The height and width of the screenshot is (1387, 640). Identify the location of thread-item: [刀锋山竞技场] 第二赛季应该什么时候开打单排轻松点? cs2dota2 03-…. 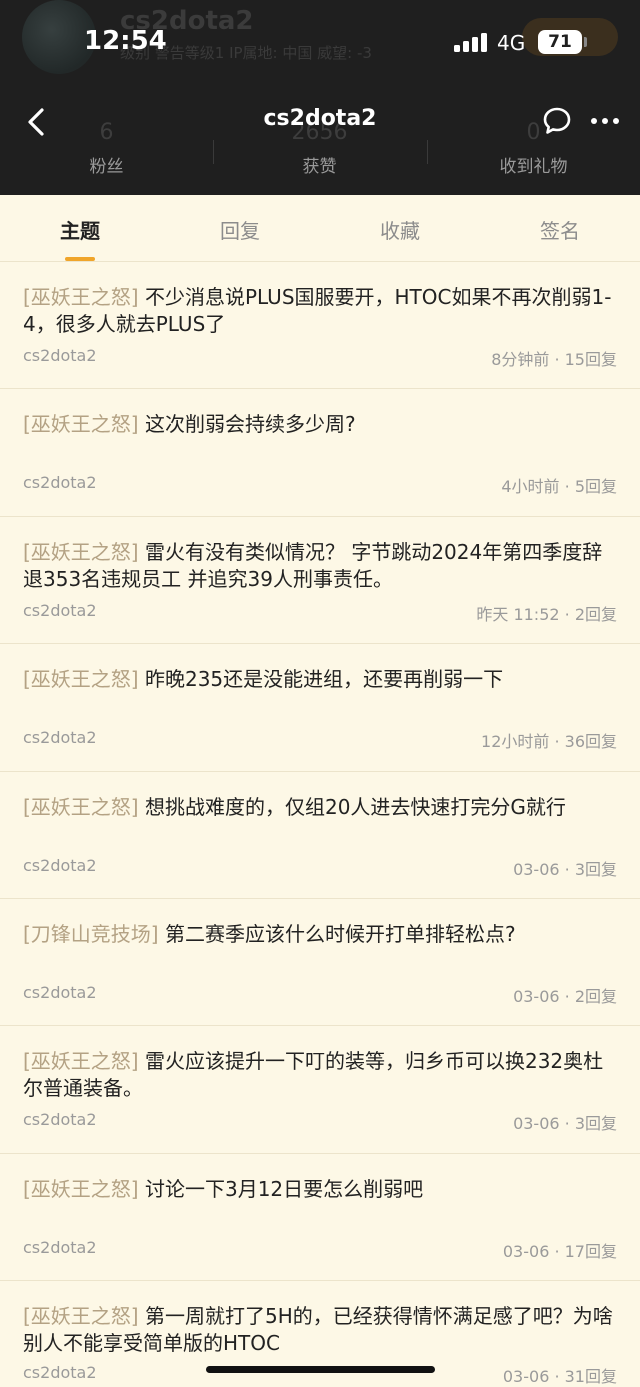
(320, 963).